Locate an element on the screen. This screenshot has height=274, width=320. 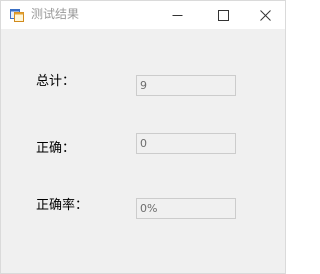
maximize-icon is located at coordinates (223, 15).